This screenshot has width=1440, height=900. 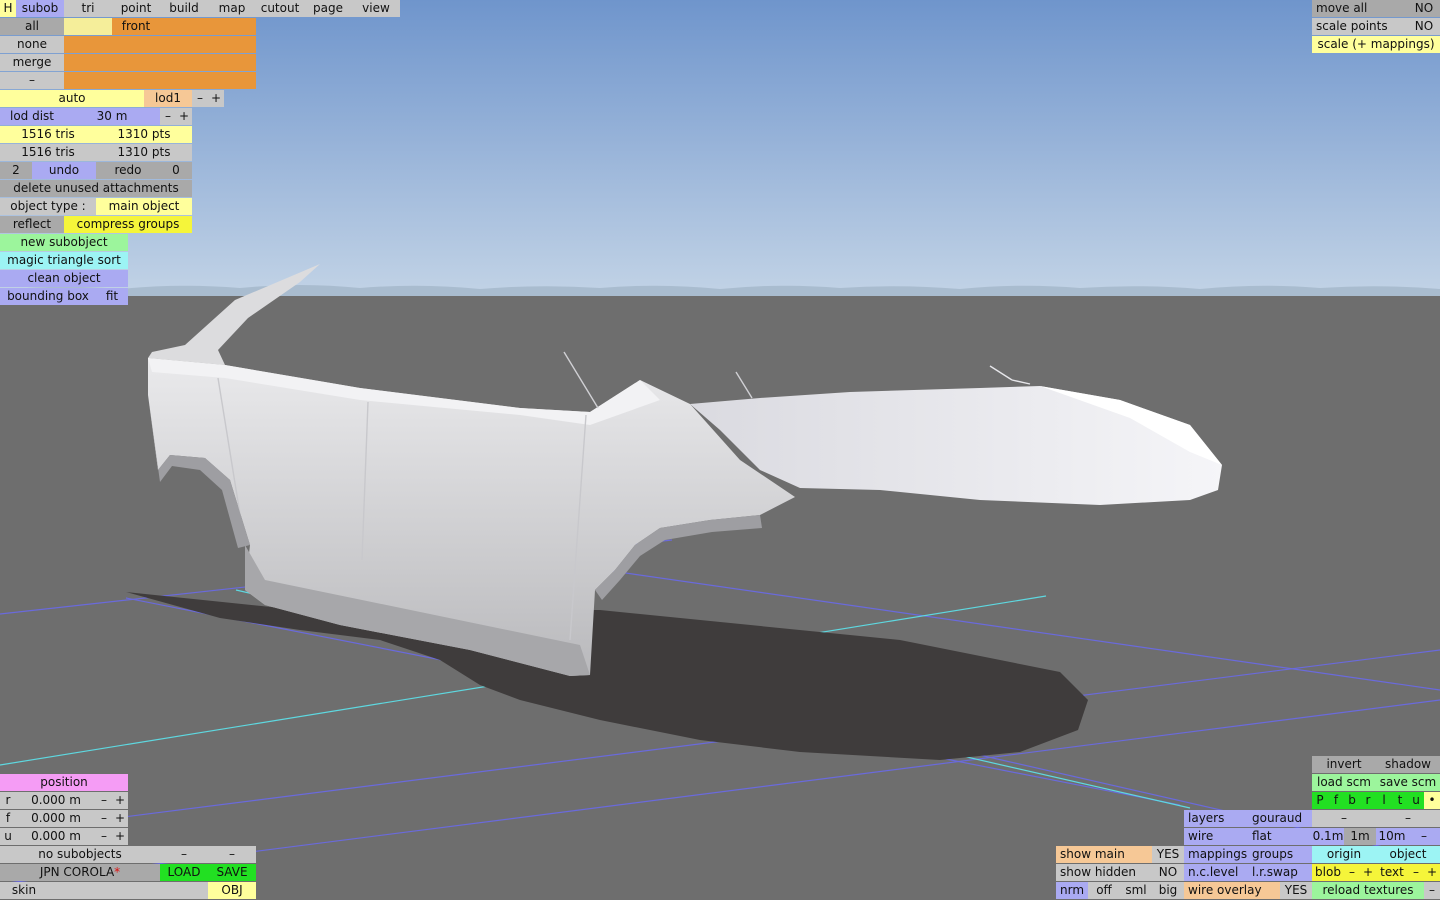 What do you see at coordinates (232, 8) in the screenshot?
I see `tab-map: map` at bounding box center [232, 8].